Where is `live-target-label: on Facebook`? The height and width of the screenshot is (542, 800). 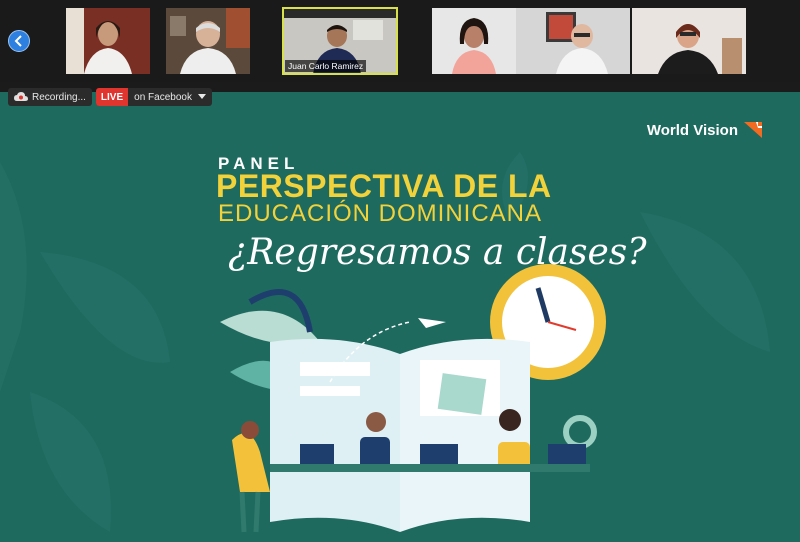 live-target-label: on Facebook is located at coordinates (163, 97).